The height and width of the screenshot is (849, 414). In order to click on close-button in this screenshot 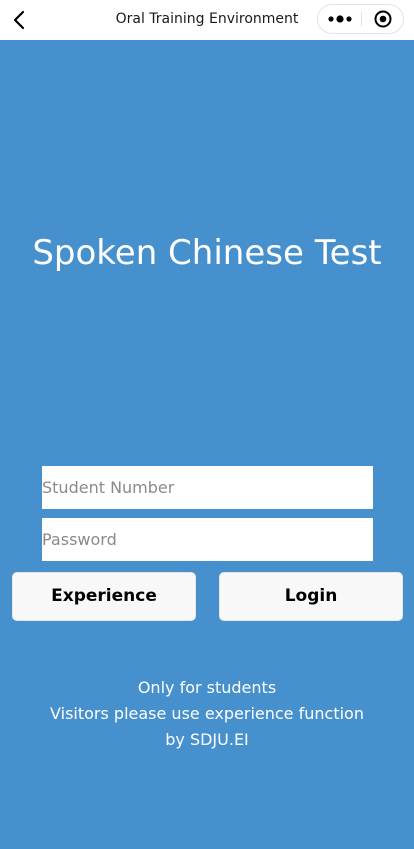, I will do `click(382, 19)`.